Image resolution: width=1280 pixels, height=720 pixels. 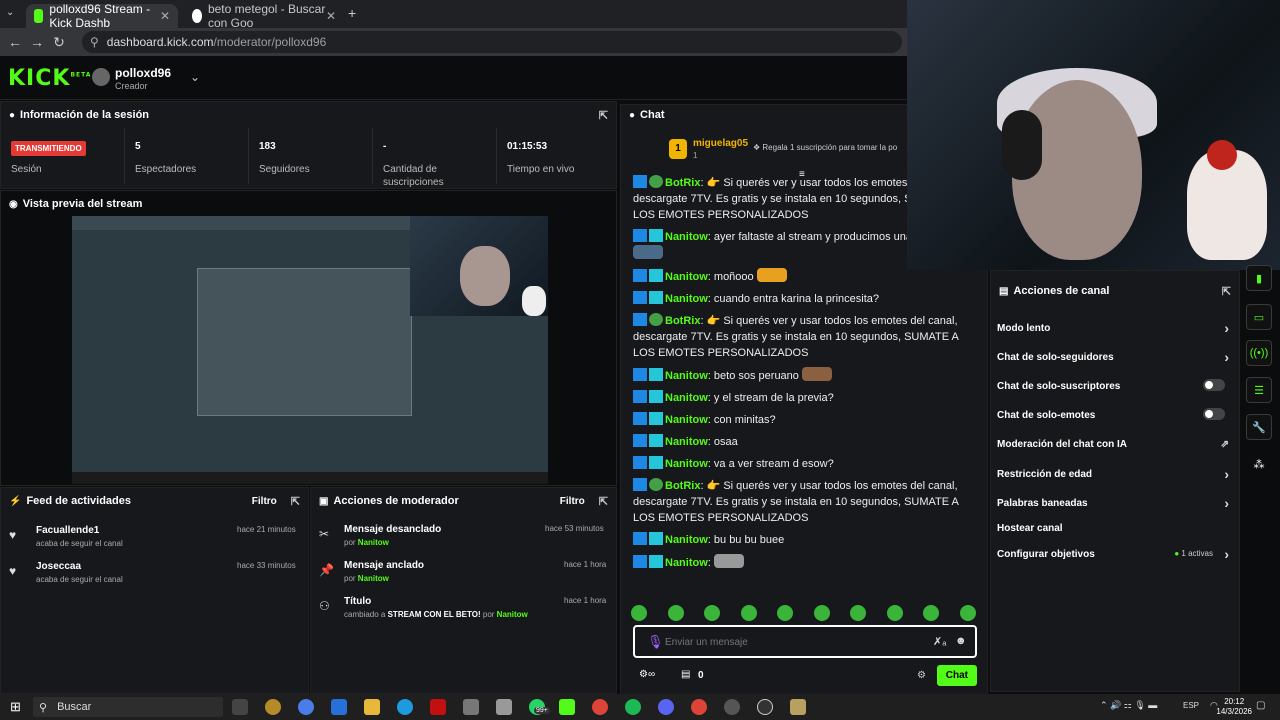 I want to click on task-view-icon, so click(x=240, y=707).